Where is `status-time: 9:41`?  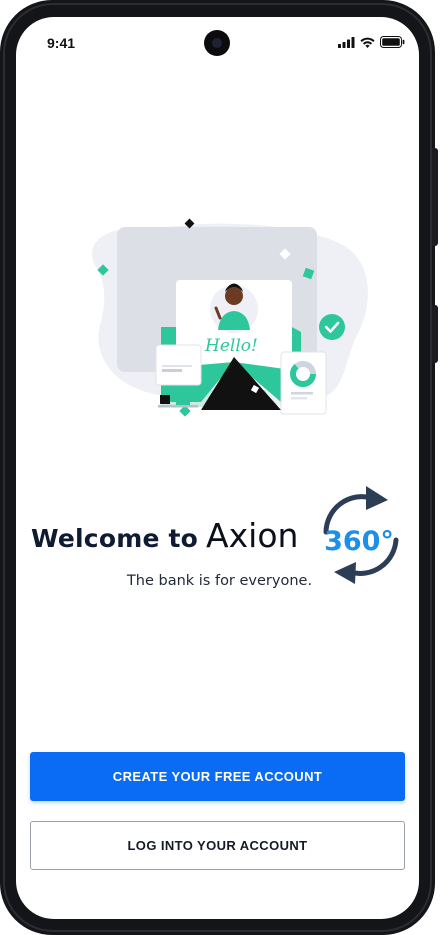 status-time: 9:41 is located at coordinates (61, 43).